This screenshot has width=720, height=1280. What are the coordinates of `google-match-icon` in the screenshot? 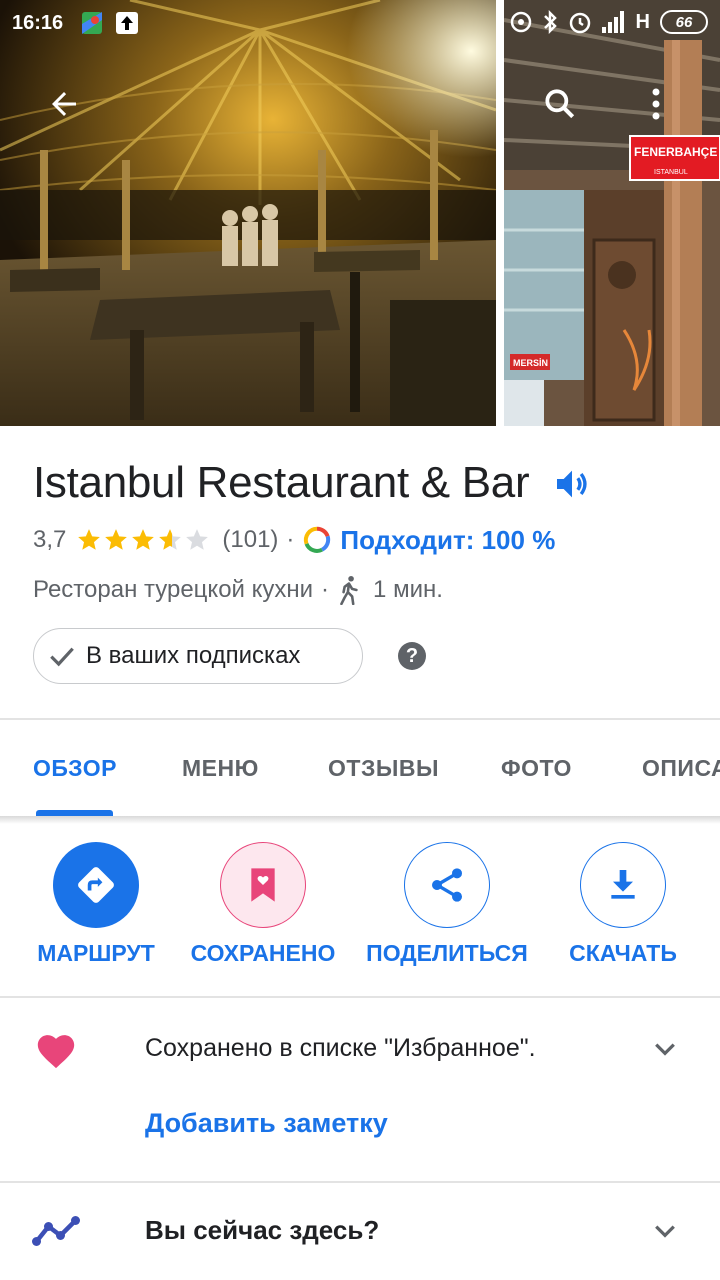 It's located at (317, 539).